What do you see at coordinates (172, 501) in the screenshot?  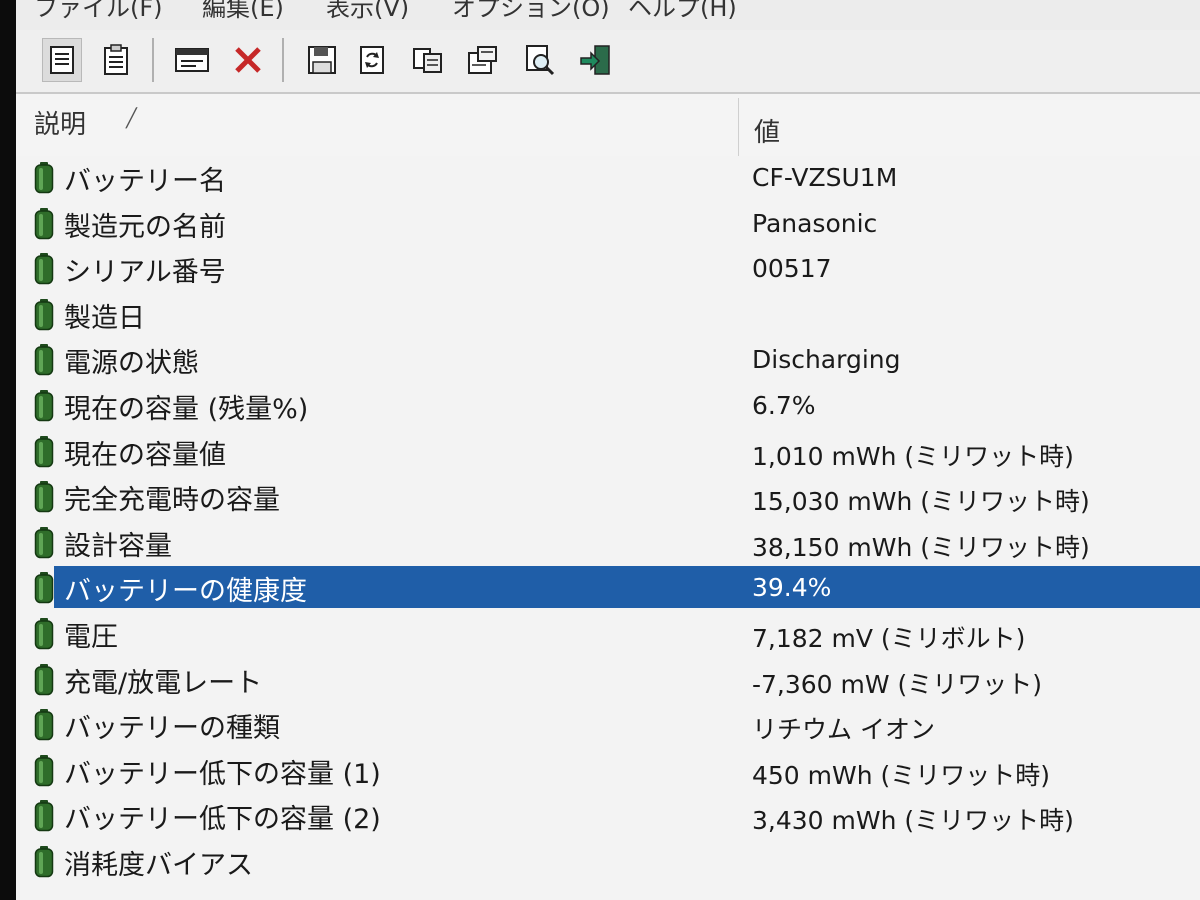 I see `row-description: 完全充電時の容量` at bounding box center [172, 501].